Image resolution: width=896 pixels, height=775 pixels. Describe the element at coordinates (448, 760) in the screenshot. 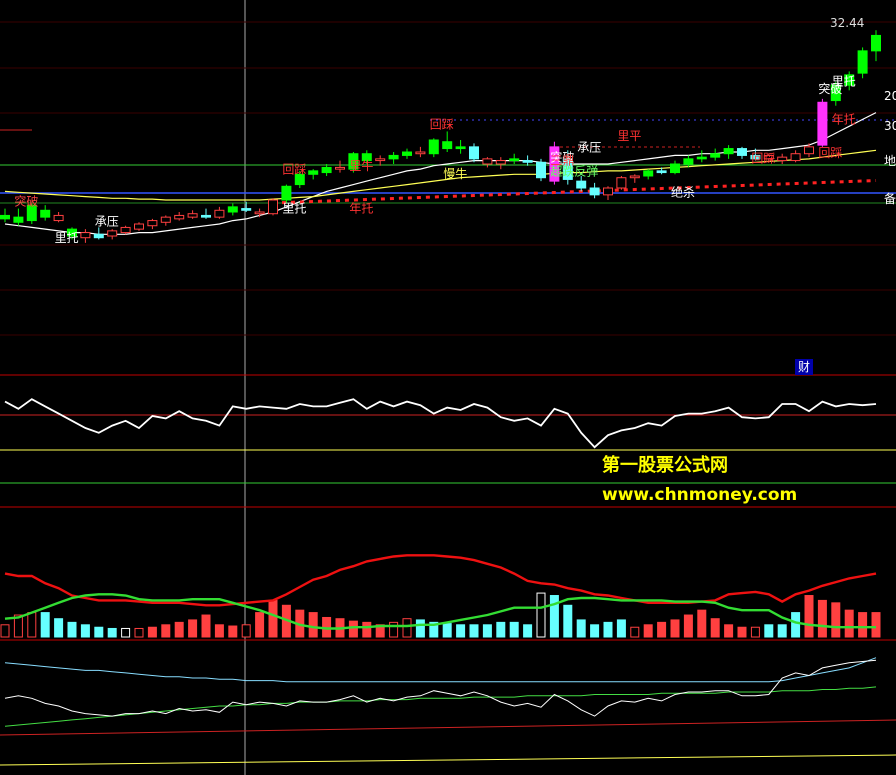

I see `osc3-yellow-line` at that location.